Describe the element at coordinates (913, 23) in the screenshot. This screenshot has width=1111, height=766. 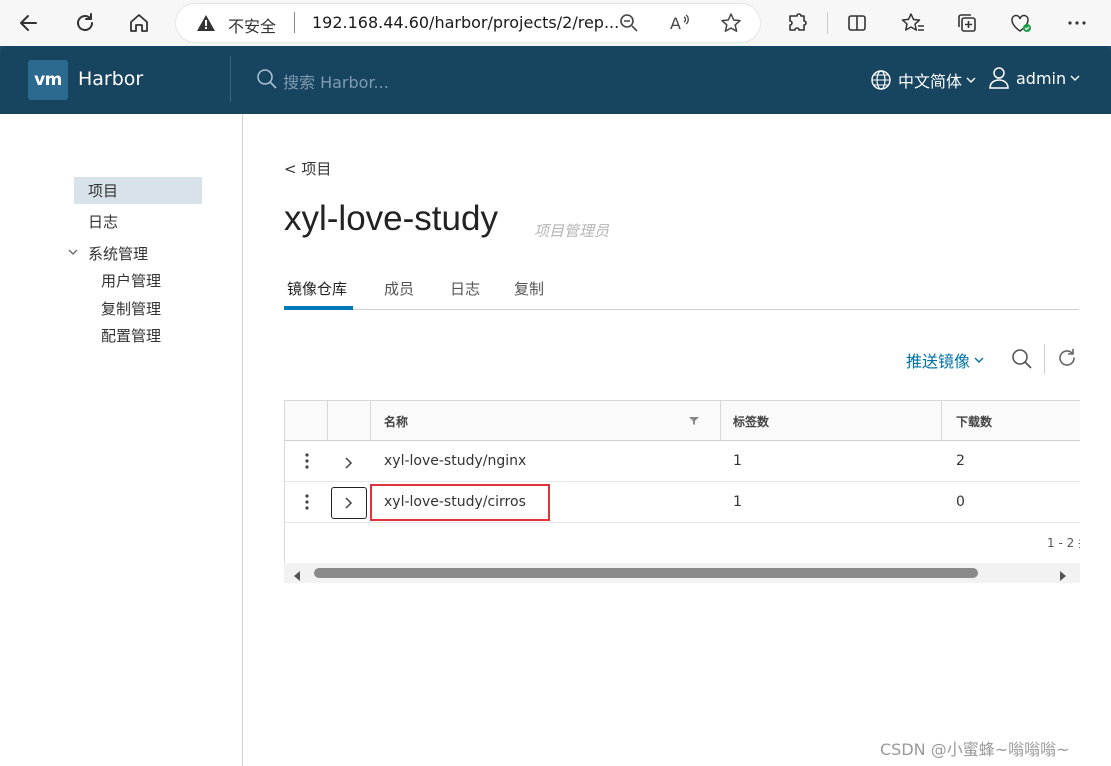
I see `favorites-icon` at that location.